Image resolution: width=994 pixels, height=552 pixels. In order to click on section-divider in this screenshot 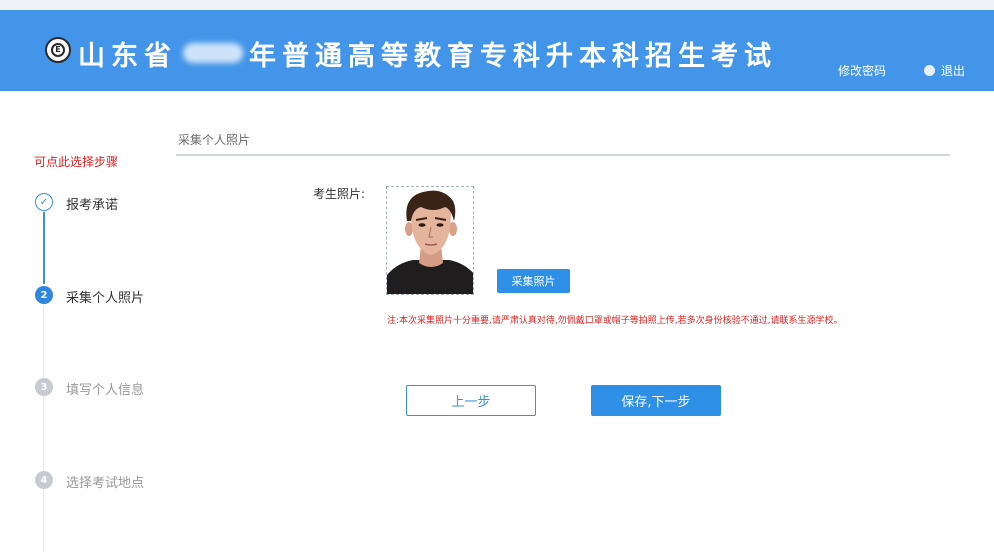, I will do `click(563, 155)`.